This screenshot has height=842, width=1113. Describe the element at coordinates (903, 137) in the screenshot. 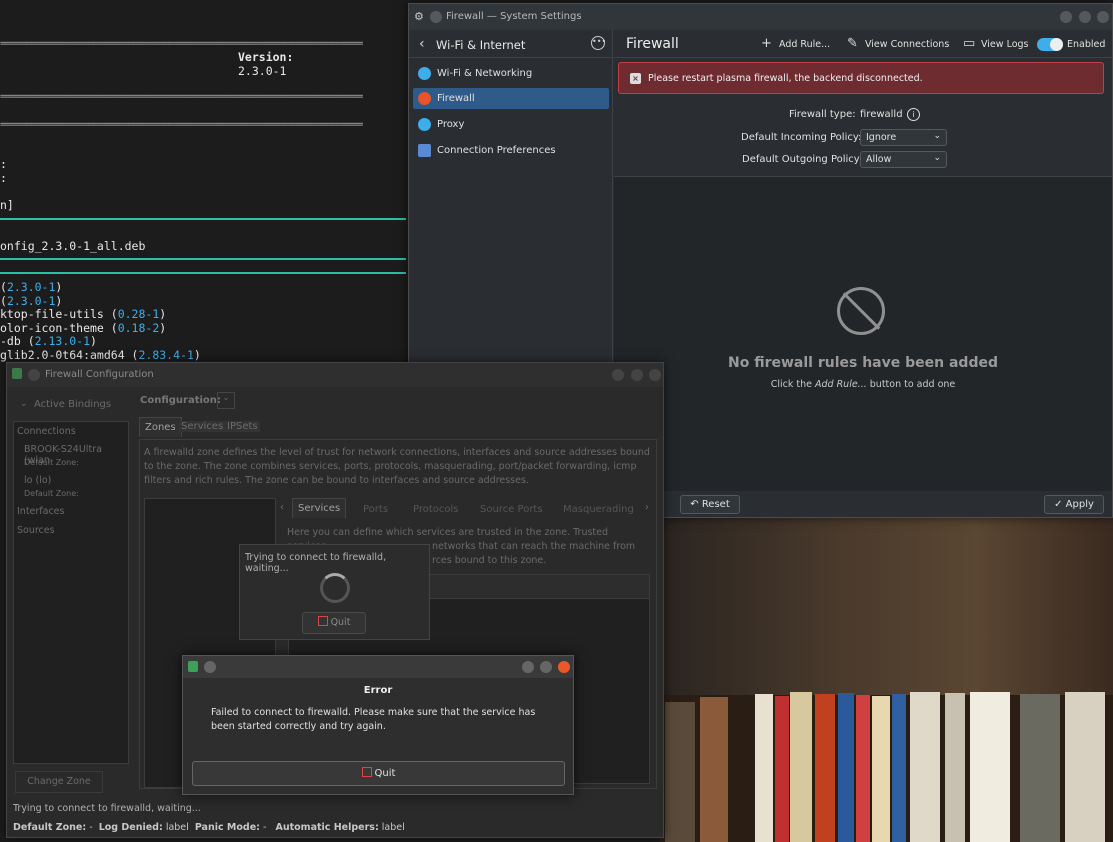

I see `incoming-policy-select: Ignore ⌄` at that location.